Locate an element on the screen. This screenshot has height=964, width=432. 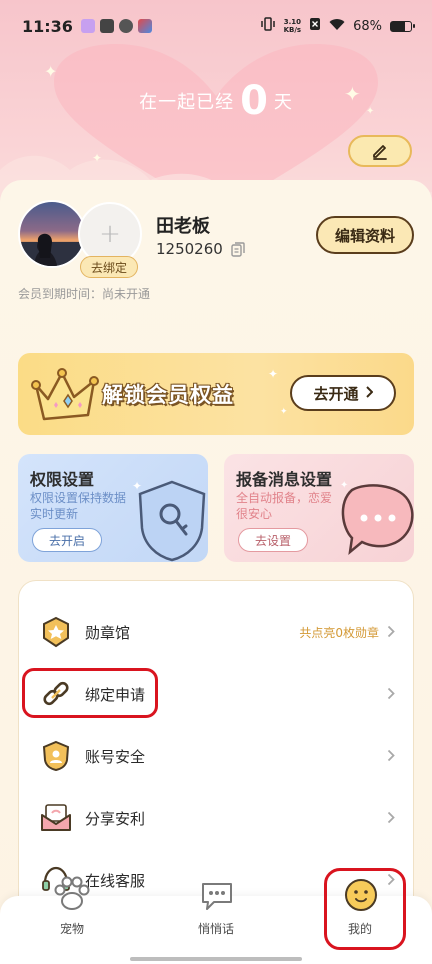
wifi-icon is located at coordinates (337, 26).